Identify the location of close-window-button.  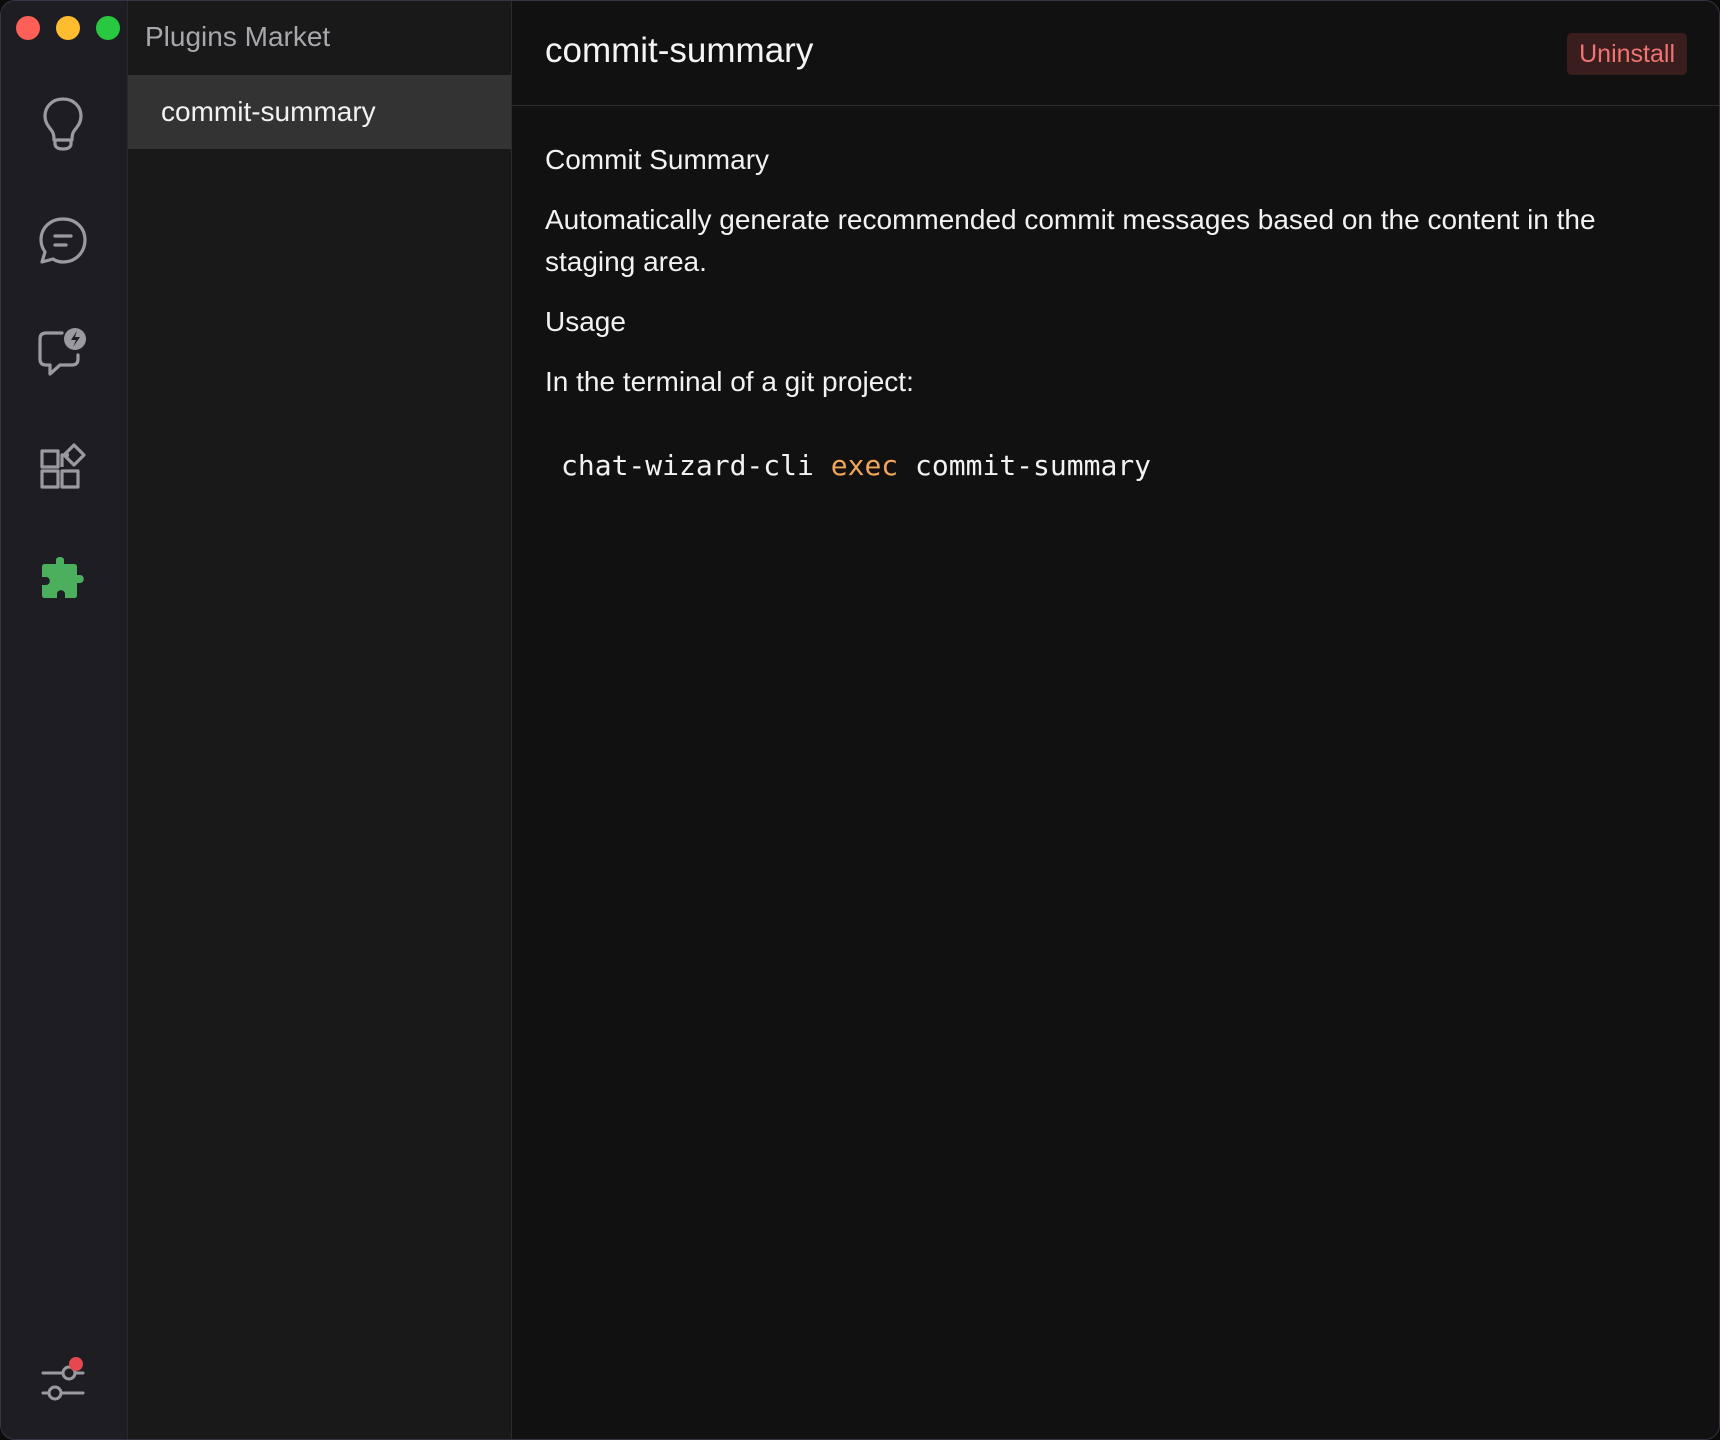
(28, 28).